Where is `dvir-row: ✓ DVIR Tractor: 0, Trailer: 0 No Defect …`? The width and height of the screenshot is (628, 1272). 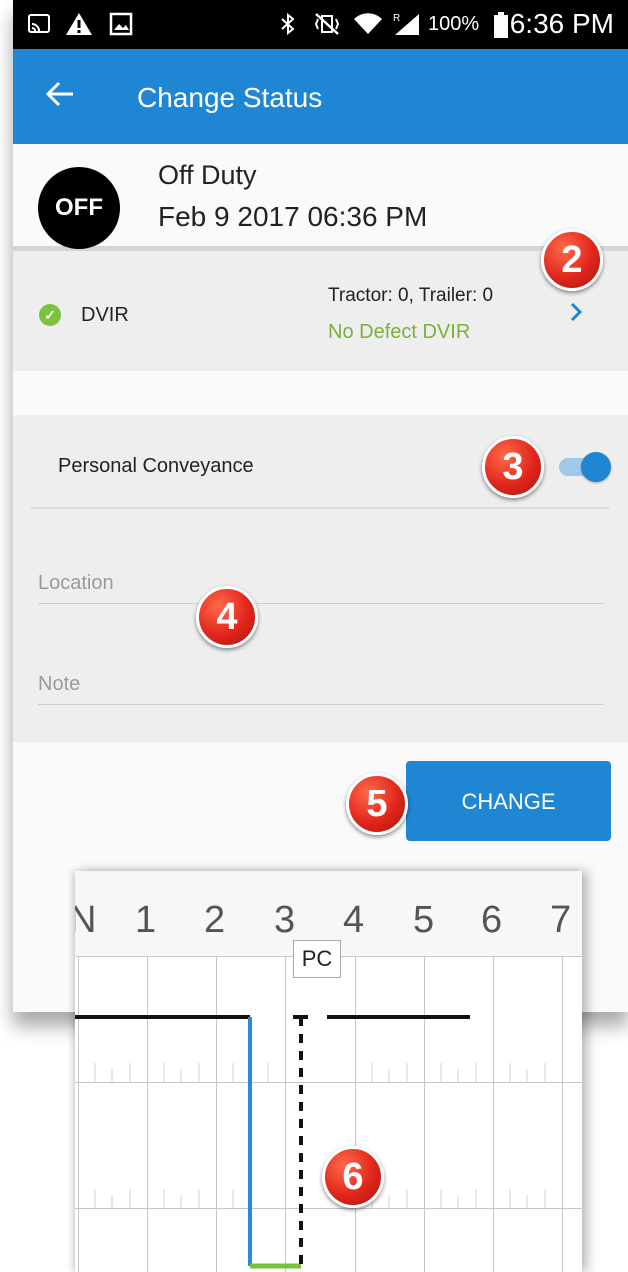
dvir-row: ✓ DVIR Tractor: 0, Trailer: 0 No Defect … is located at coordinates (320, 311).